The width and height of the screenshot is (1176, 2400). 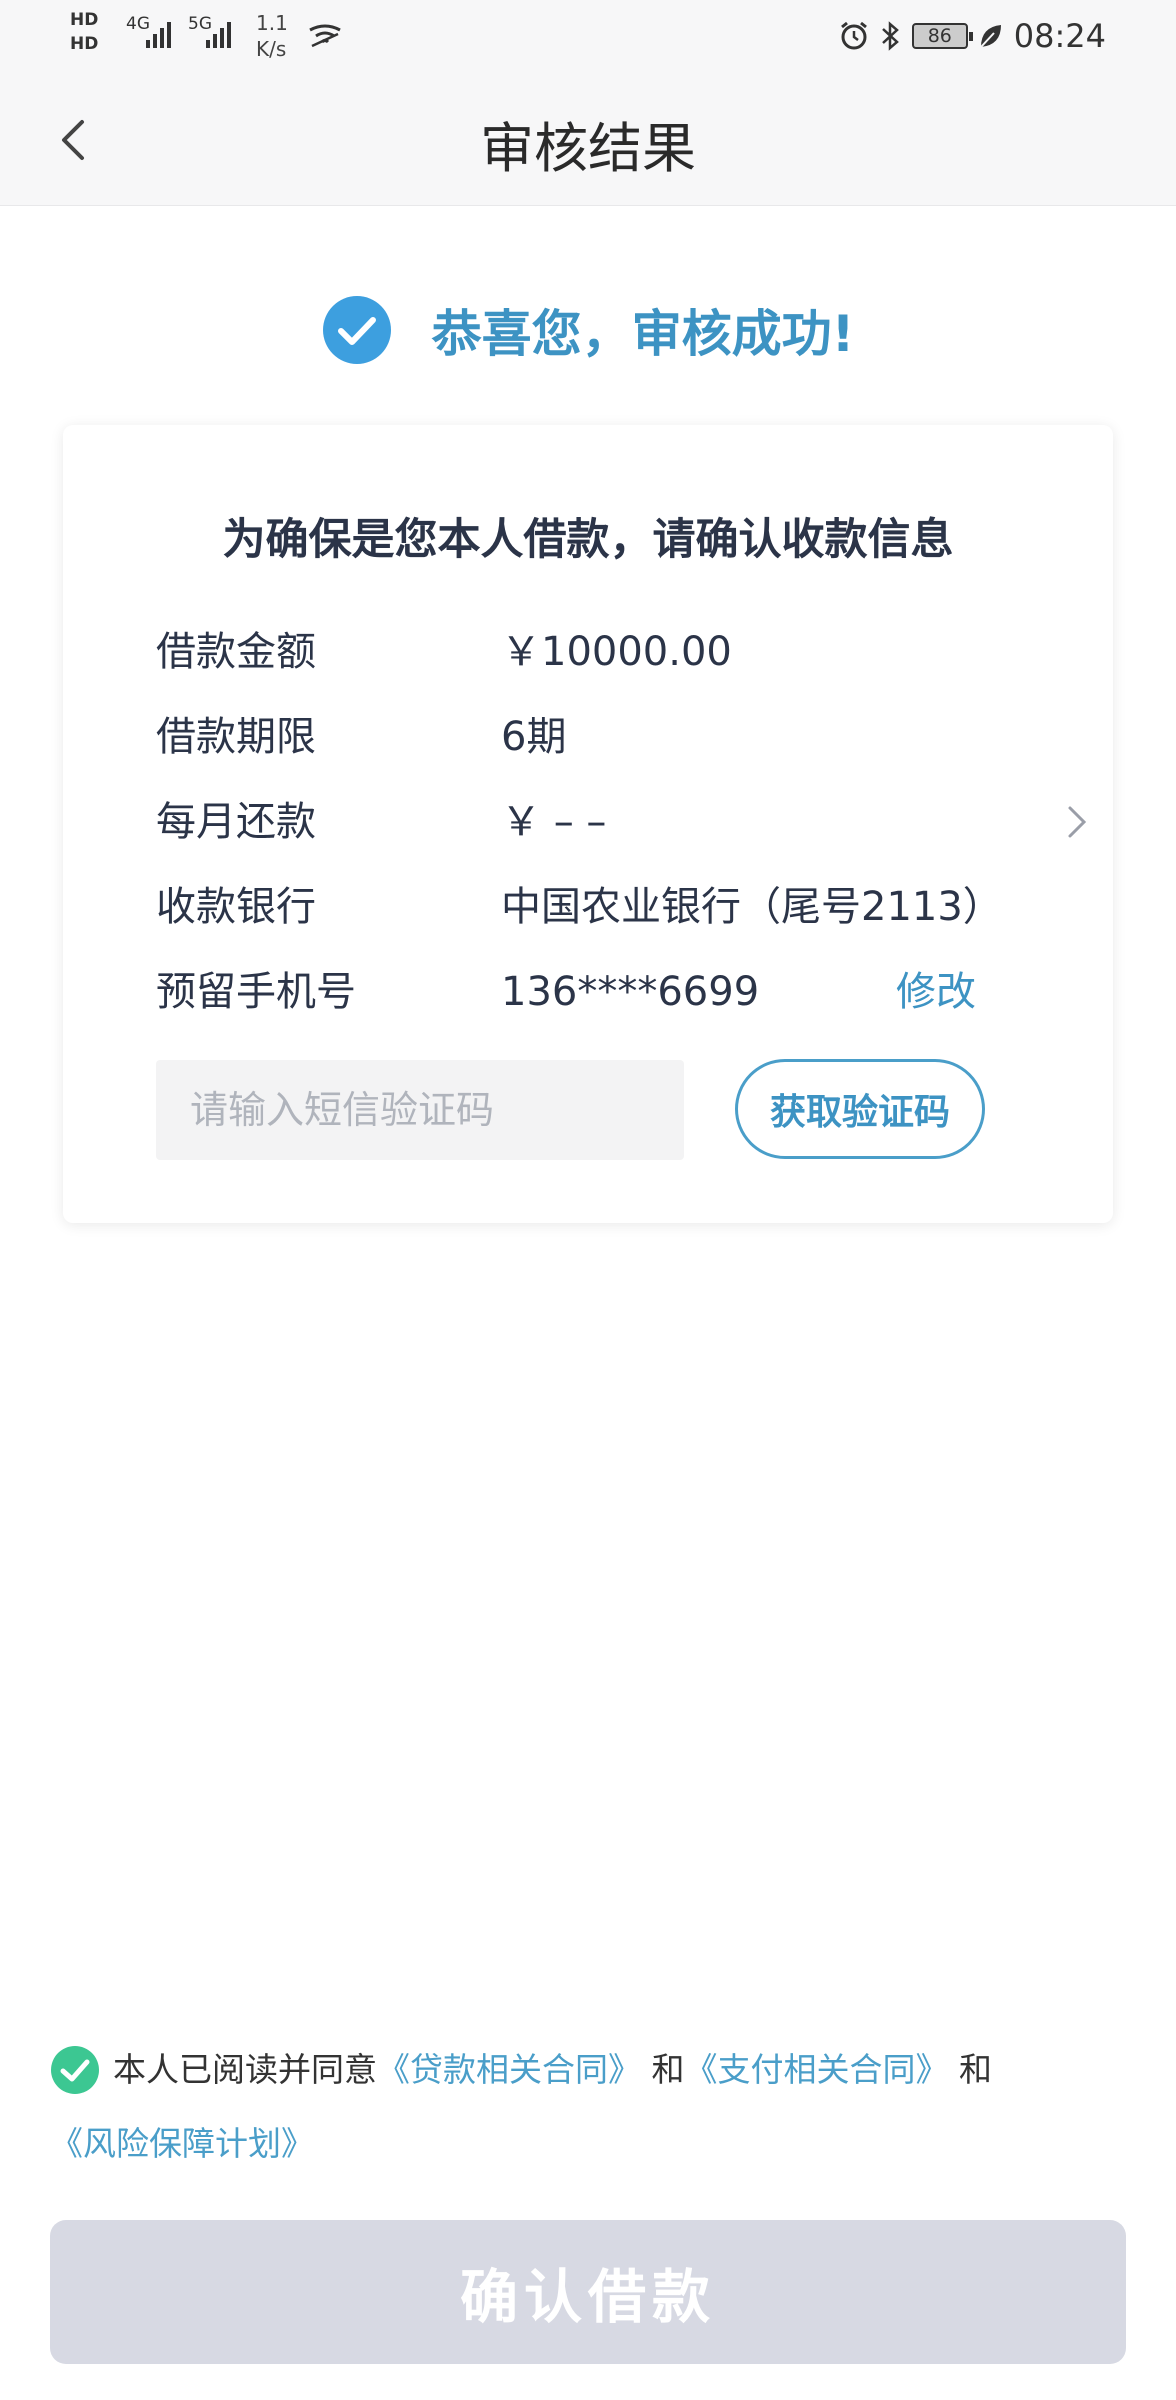 What do you see at coordinates (606, 737) in the screenshot?
I see `loan-term-row: 借款期限 6期` at bounding box center [606, 737].